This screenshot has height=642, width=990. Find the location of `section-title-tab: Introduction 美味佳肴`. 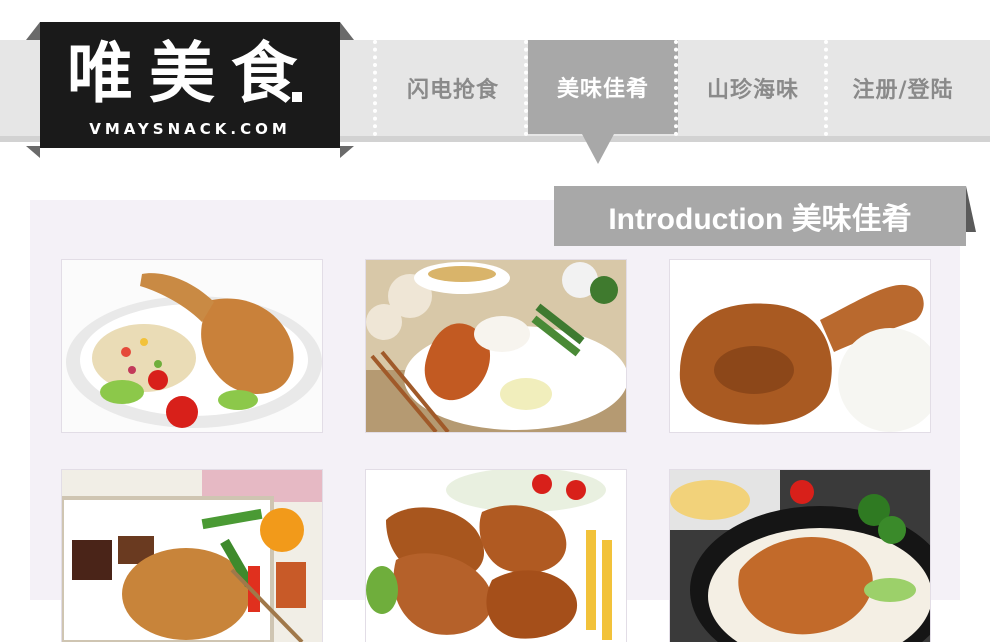

section-title-tab: Introduction 美味佳肴 is located at coordinates (760, 216).